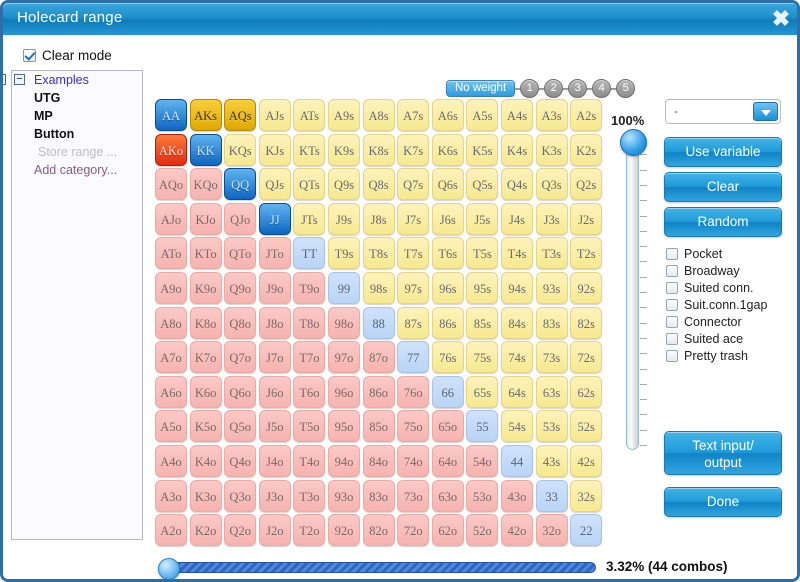 Image resolution: width=800 pixels, height=582 pixels. What do you see at coordinates (413, 184) in the screenshot?
I see `hand-cell-Q7s: Q7s` at bounding box center [413, 184].